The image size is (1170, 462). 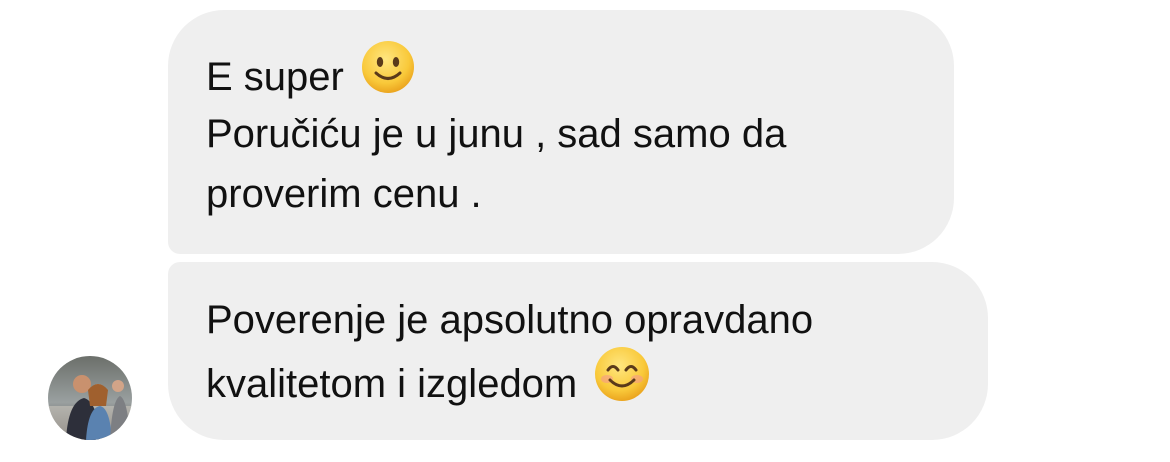 I want to click on smiling-face-with-smiling-eyes-icon, so click(x=622, y=382).